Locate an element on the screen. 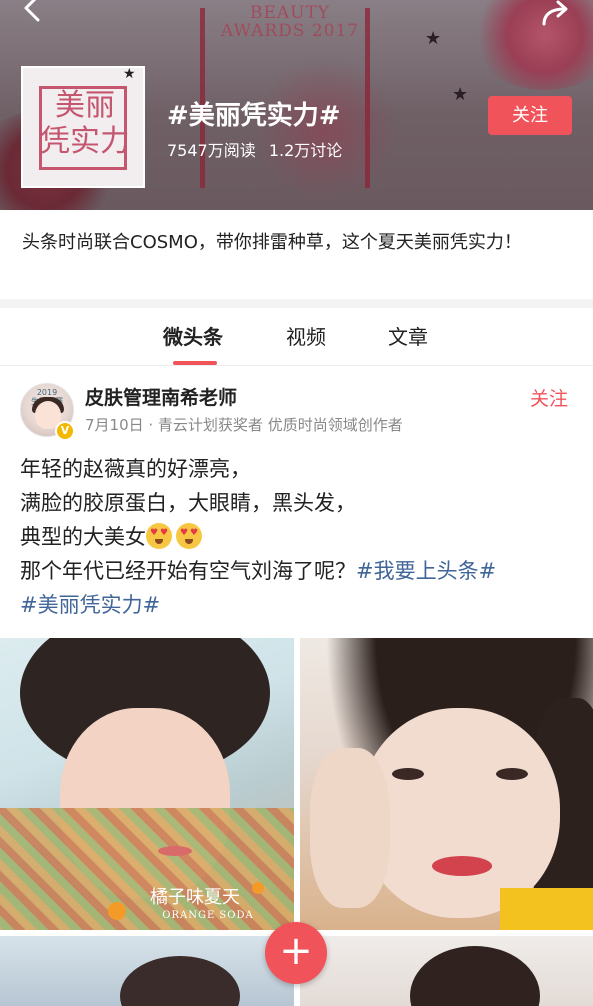 The image size is (593, 1006). discussion-count: 1.2万讨论 is located at coordinates (305, 150).